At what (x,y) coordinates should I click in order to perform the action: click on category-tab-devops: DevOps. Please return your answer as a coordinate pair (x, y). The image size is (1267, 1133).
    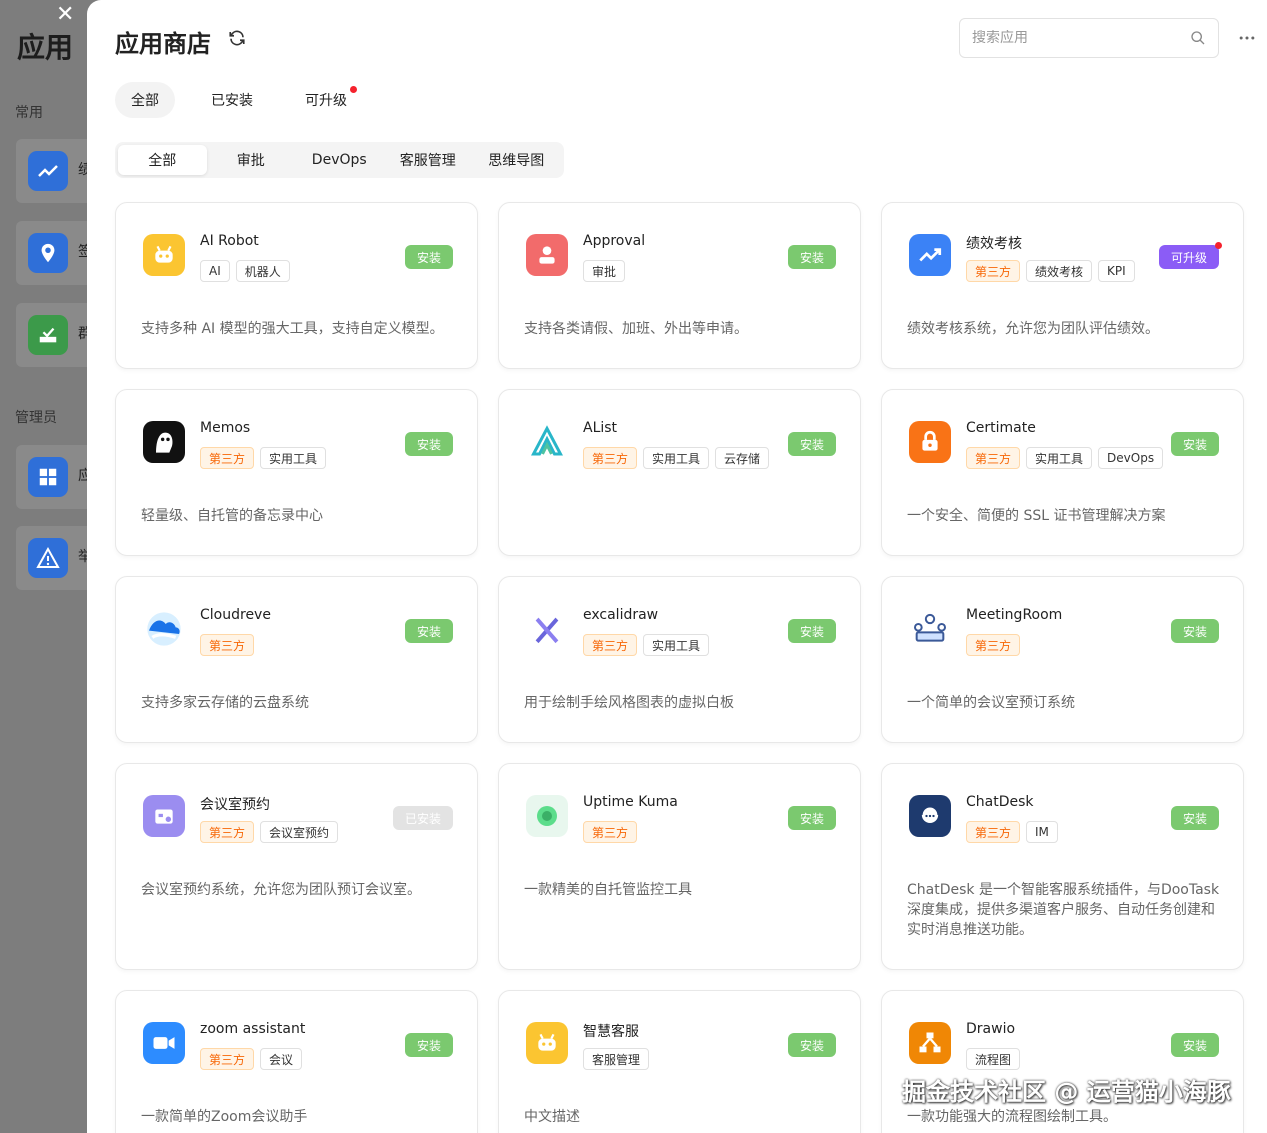
    Looking at the image, I should click on (339, 160).